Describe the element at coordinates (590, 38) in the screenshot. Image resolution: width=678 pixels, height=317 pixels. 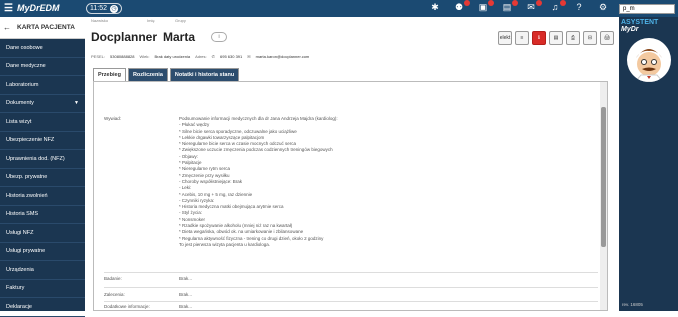
I see `toolbar-button: ⊟` at that location.